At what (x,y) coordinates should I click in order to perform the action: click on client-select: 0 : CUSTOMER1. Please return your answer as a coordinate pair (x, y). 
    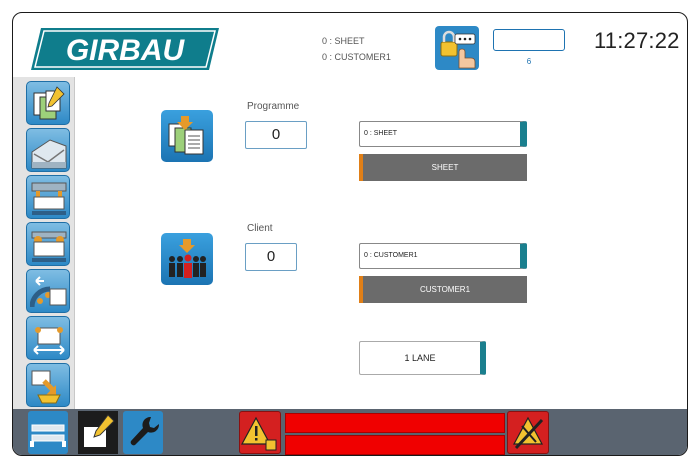
    Looking at the image, I should click on (443, 256).